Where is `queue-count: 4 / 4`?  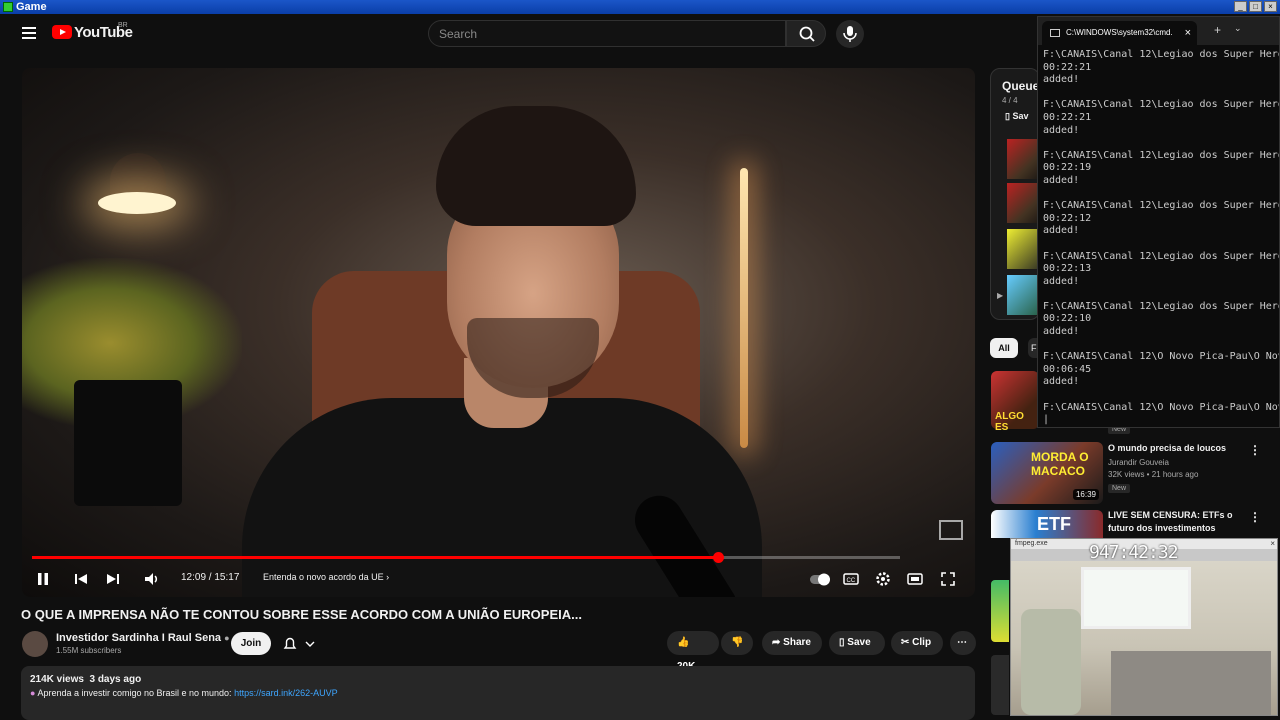 queue-count: 4 / 4 is located at coordinates (1010, 100).